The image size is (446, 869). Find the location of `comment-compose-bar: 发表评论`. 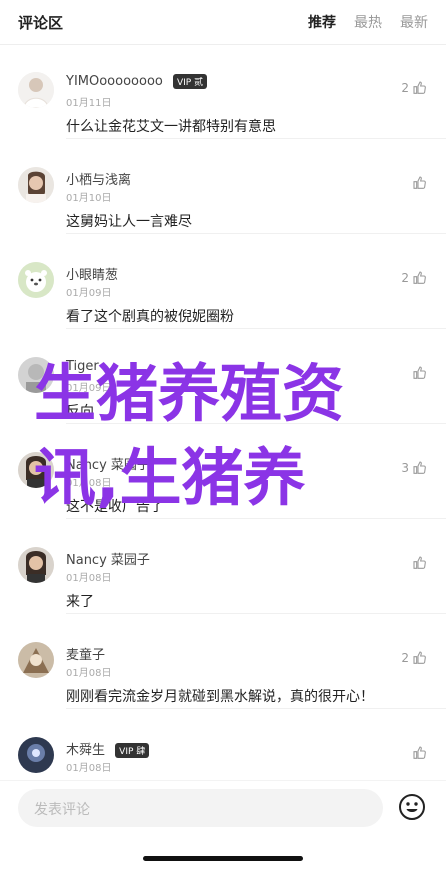

comment-compose-bar: 发表评论 is located at coordinates (223, 824).